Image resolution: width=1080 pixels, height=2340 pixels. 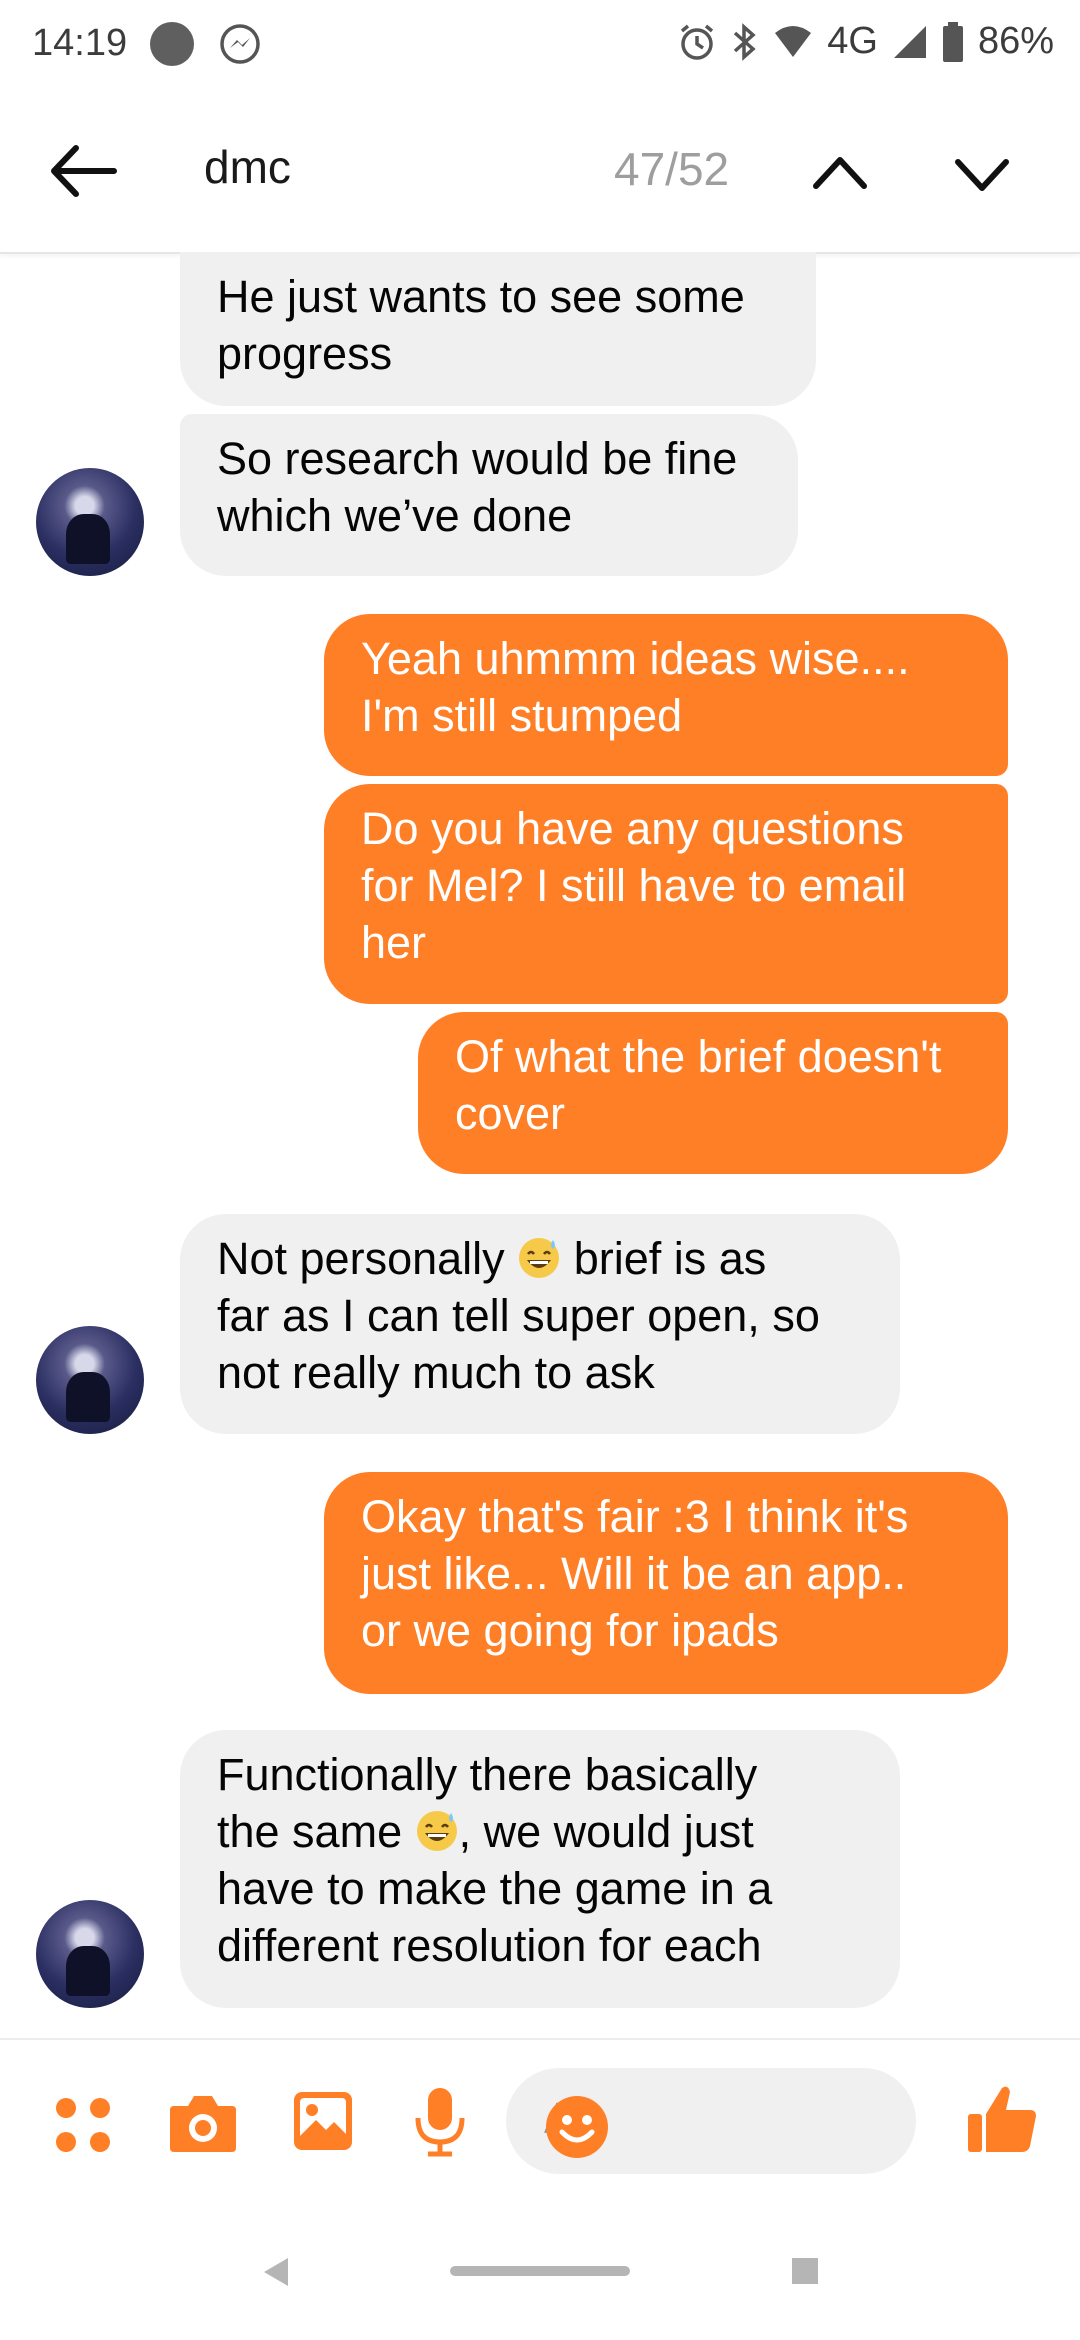 I want to click on system-nav-bar, so click(x=540, y=2275).